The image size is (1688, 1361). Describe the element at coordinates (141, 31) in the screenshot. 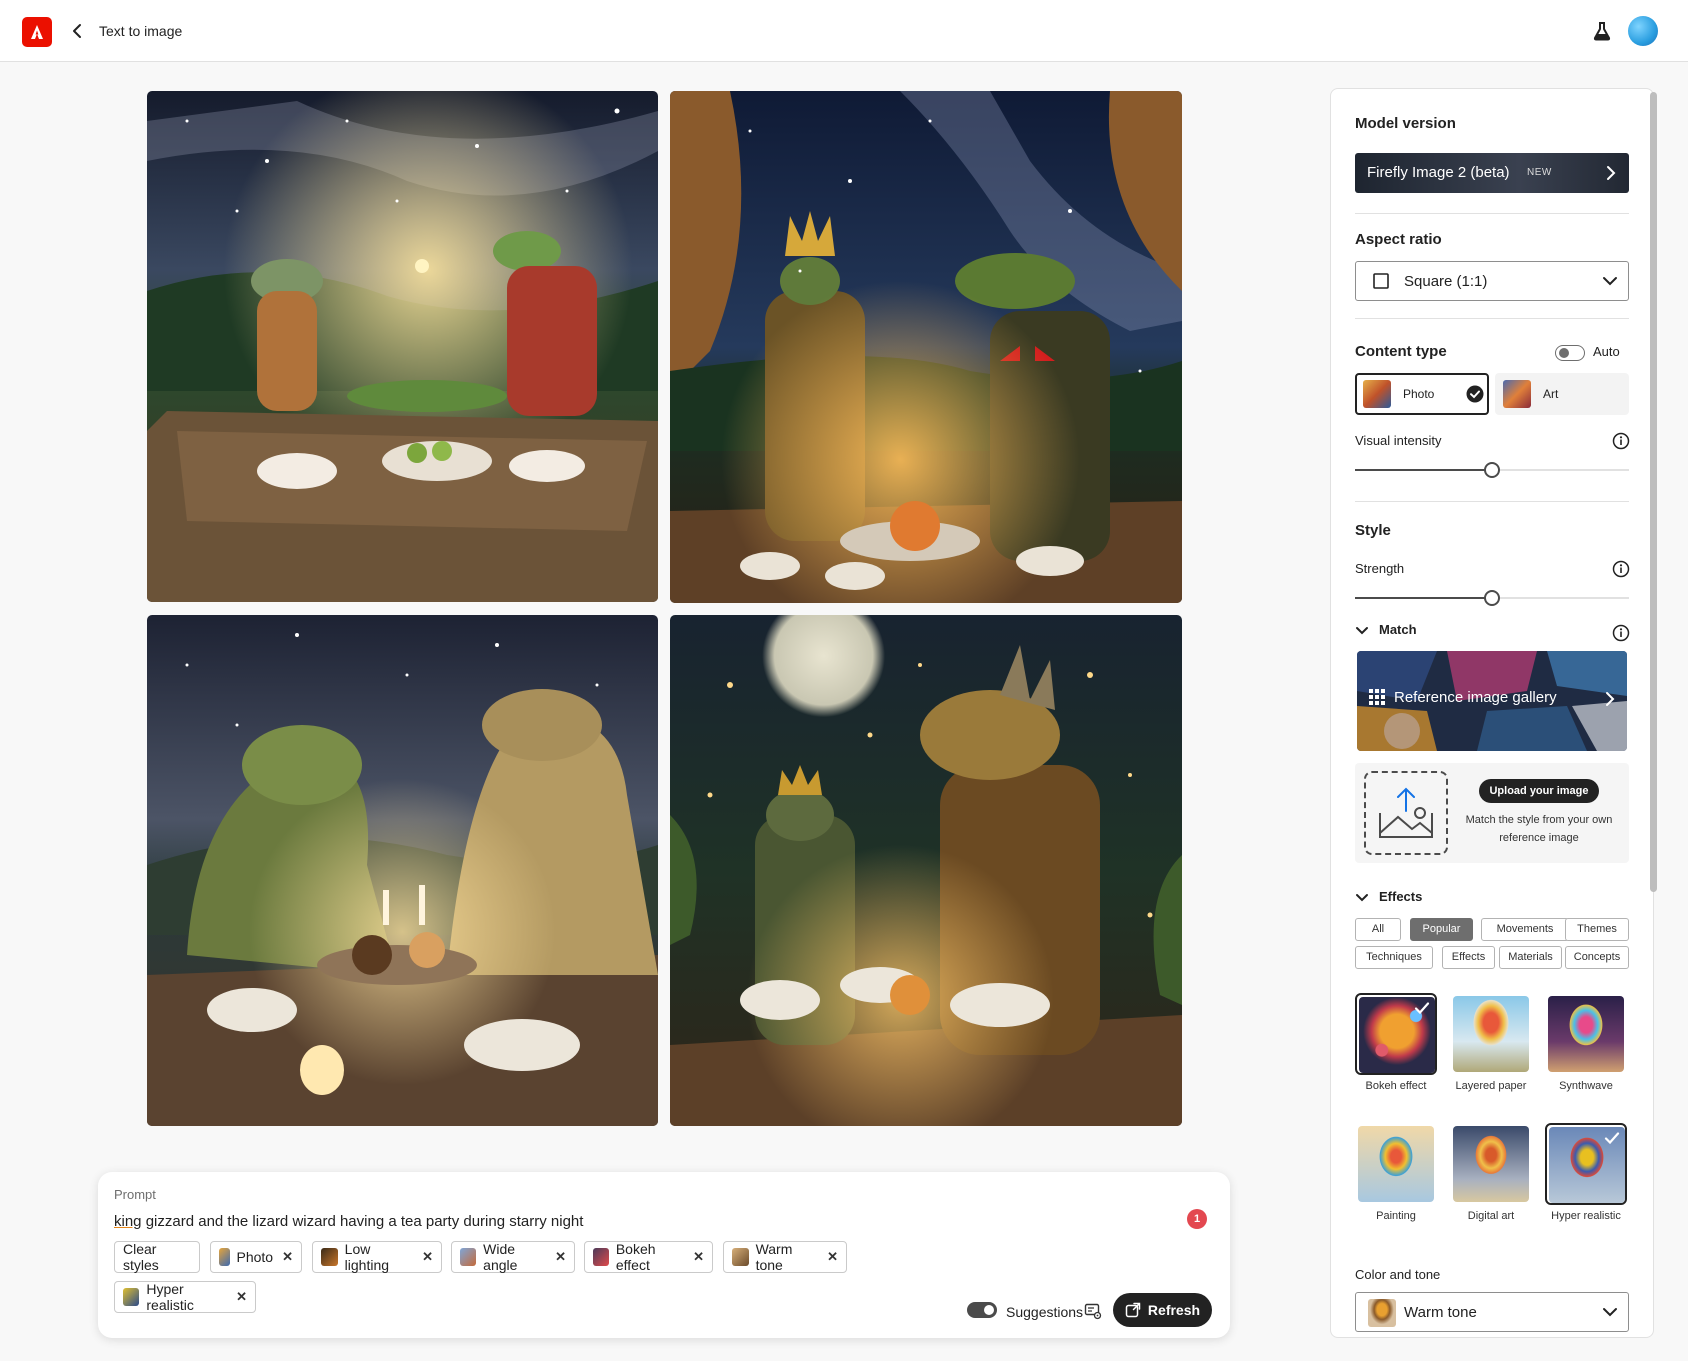

I see `page-title: Text to image` at that location.